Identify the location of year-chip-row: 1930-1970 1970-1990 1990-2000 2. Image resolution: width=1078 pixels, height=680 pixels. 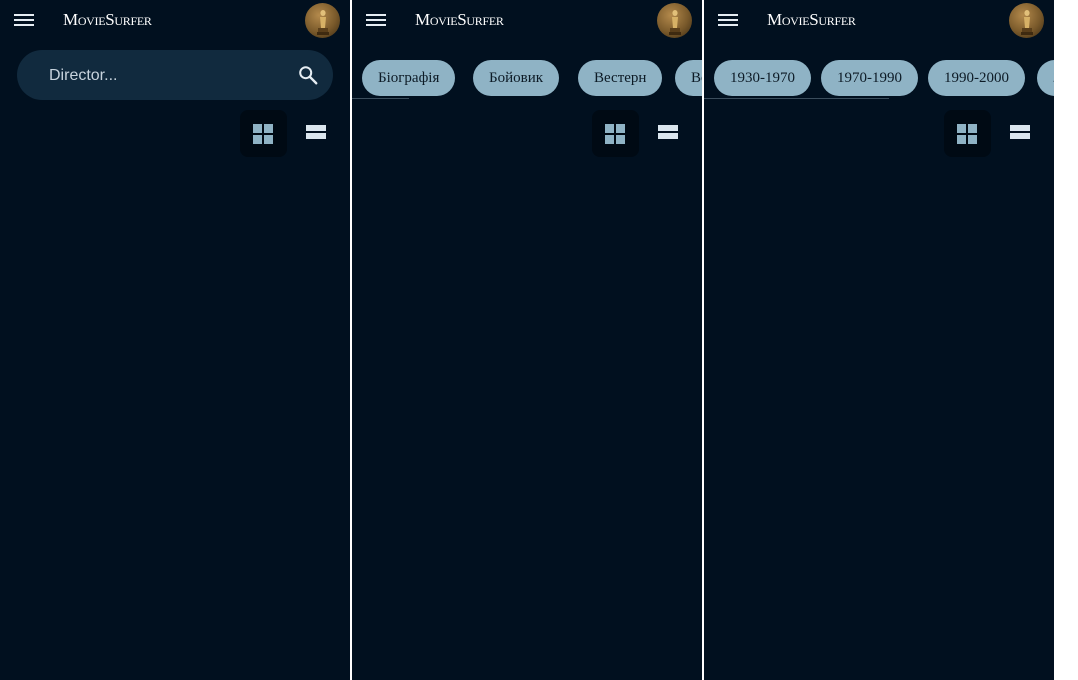
(879, 78).